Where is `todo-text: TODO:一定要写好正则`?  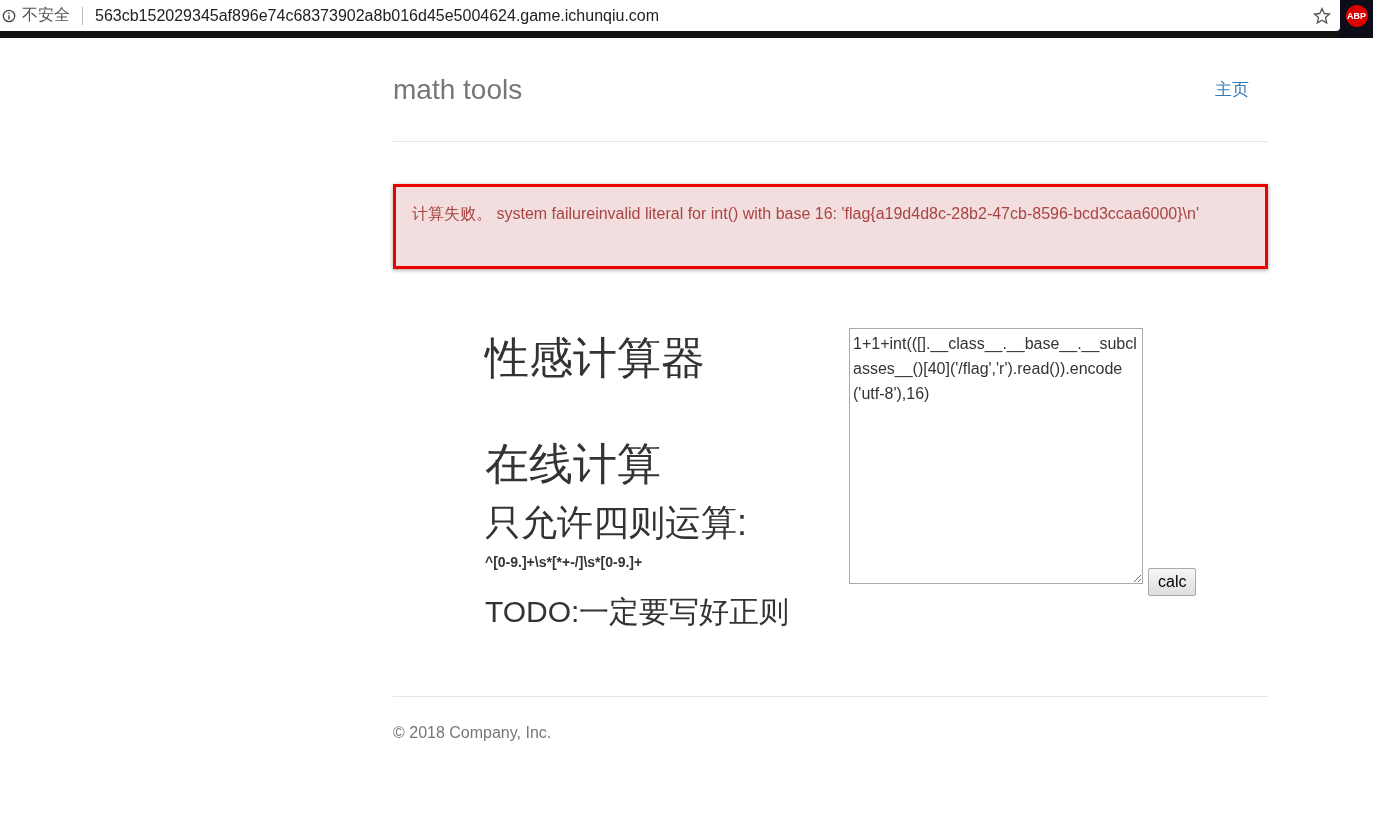 todo-text: TODO:一定要写好正则 is located at coordinates (638, 611).